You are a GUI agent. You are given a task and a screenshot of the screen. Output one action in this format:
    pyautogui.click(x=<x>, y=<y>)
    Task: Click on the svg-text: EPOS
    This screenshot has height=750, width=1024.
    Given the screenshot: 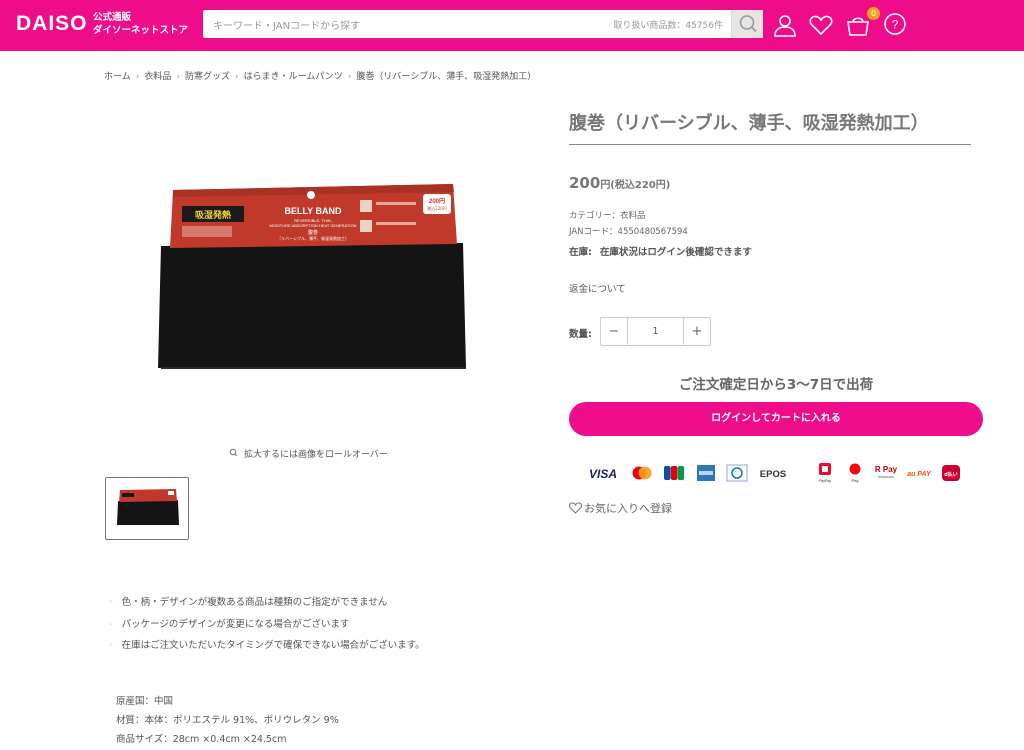 What is the action you would take?
    pyautogui.click(x=773, y=474)
    